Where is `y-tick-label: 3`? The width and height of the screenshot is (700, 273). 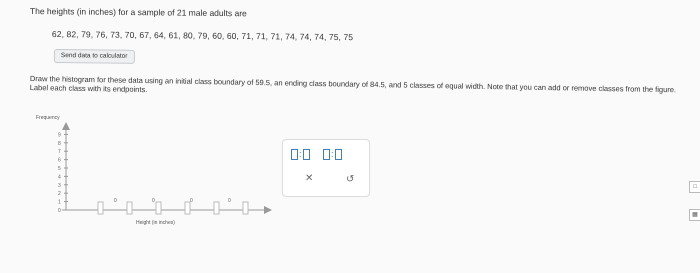 y-tick-label: 3 is located at coordinates (59, 186).